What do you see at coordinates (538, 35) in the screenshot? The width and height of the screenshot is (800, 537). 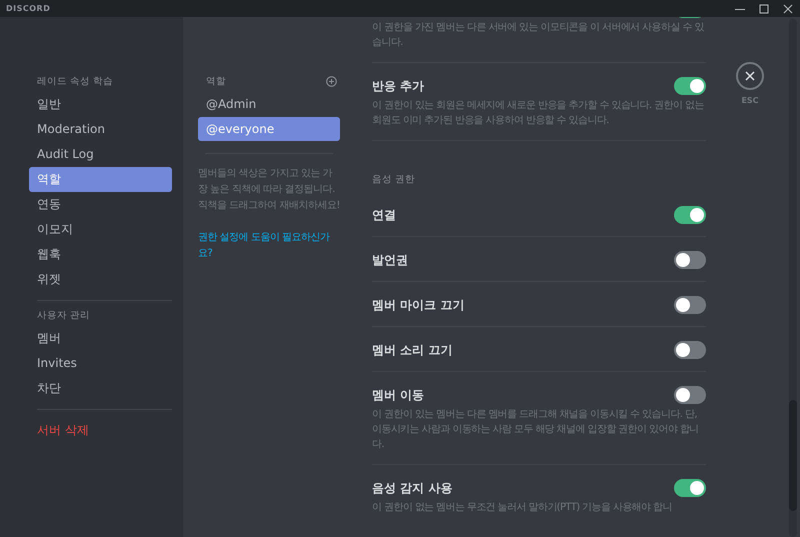 I see `permission-description: 이 권한을 가진 멤버는 다른 서버에 있는 이모티콘을 이 서버에서 사용하실 수 있습니다.` at bounding box center [538, 35].